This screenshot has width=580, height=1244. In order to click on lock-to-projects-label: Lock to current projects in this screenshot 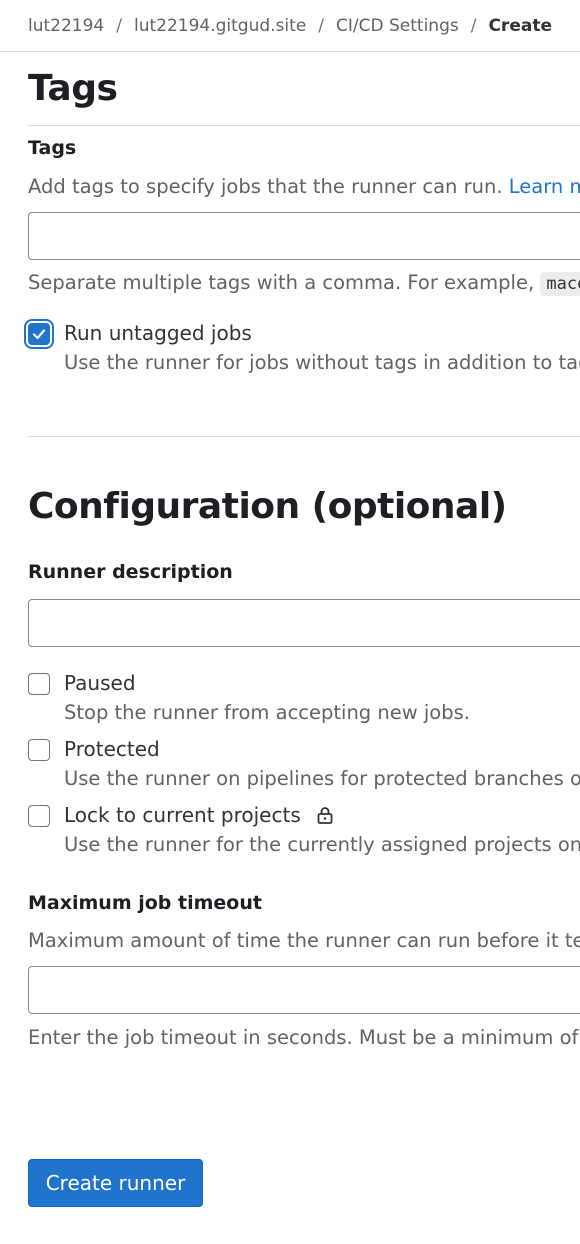, I will do `click(182, 815)`.